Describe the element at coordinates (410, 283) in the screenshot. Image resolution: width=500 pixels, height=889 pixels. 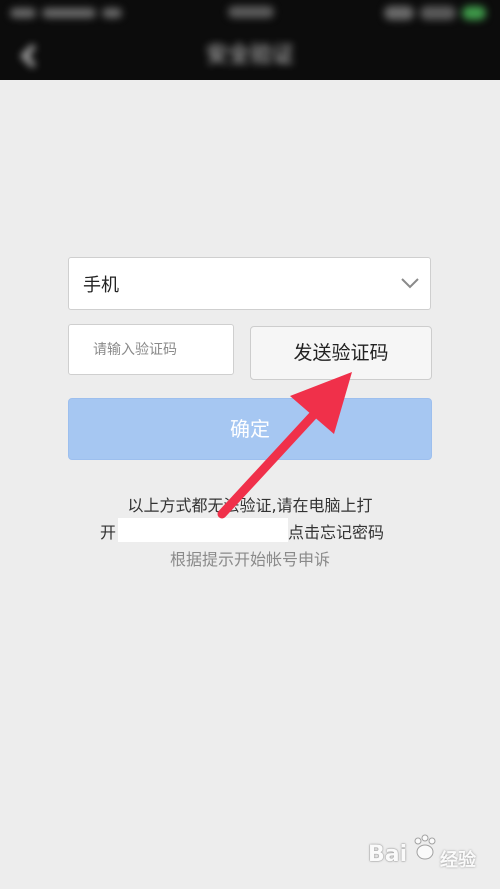
I see `chevron-down-icon` at that location.